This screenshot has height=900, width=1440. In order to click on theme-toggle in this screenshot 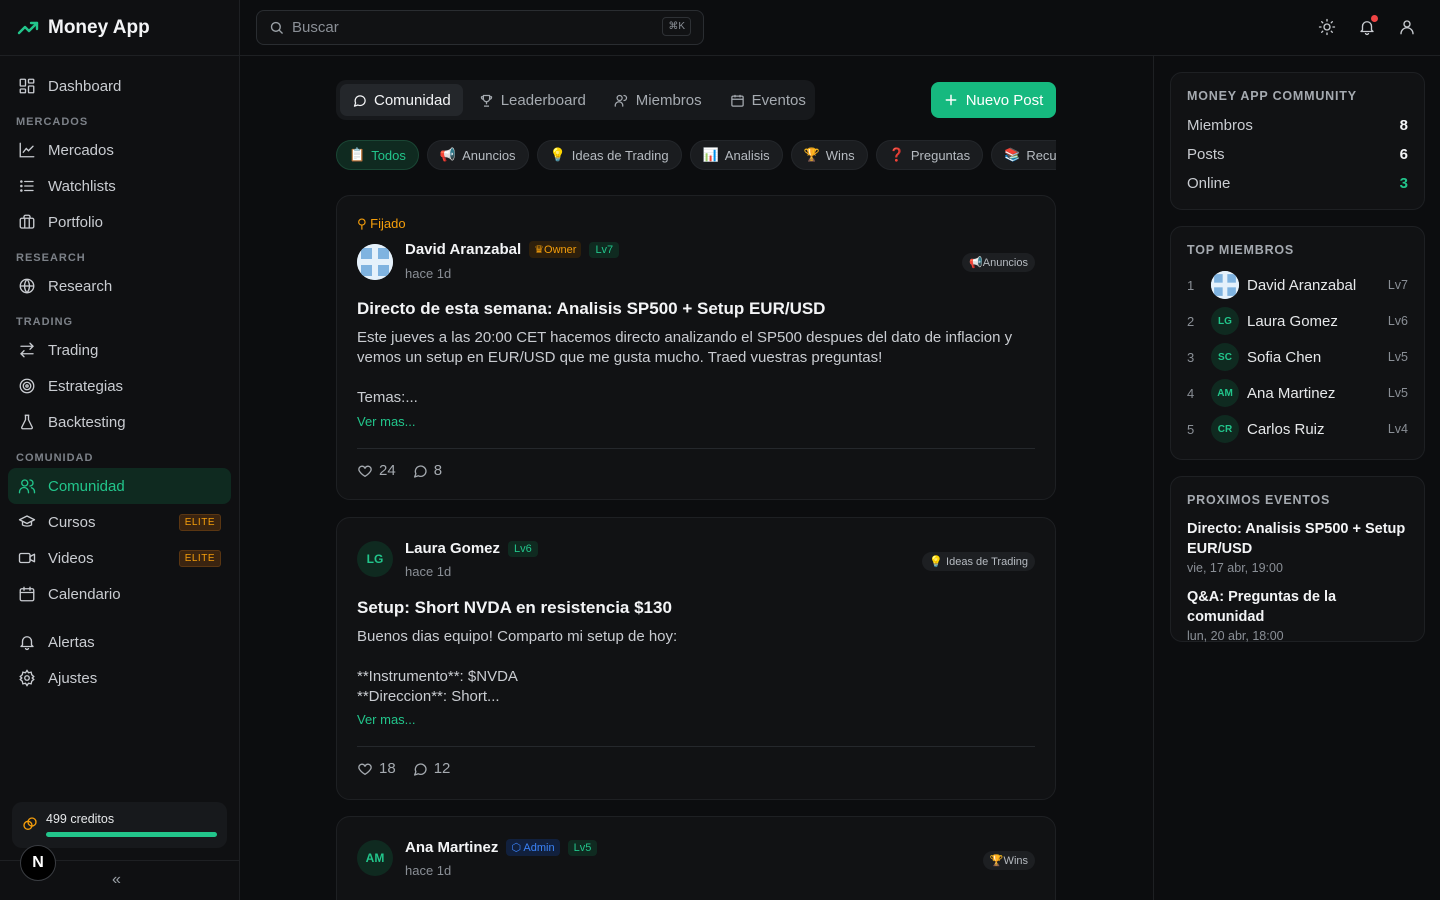, I will do `click(1327, 27)`.